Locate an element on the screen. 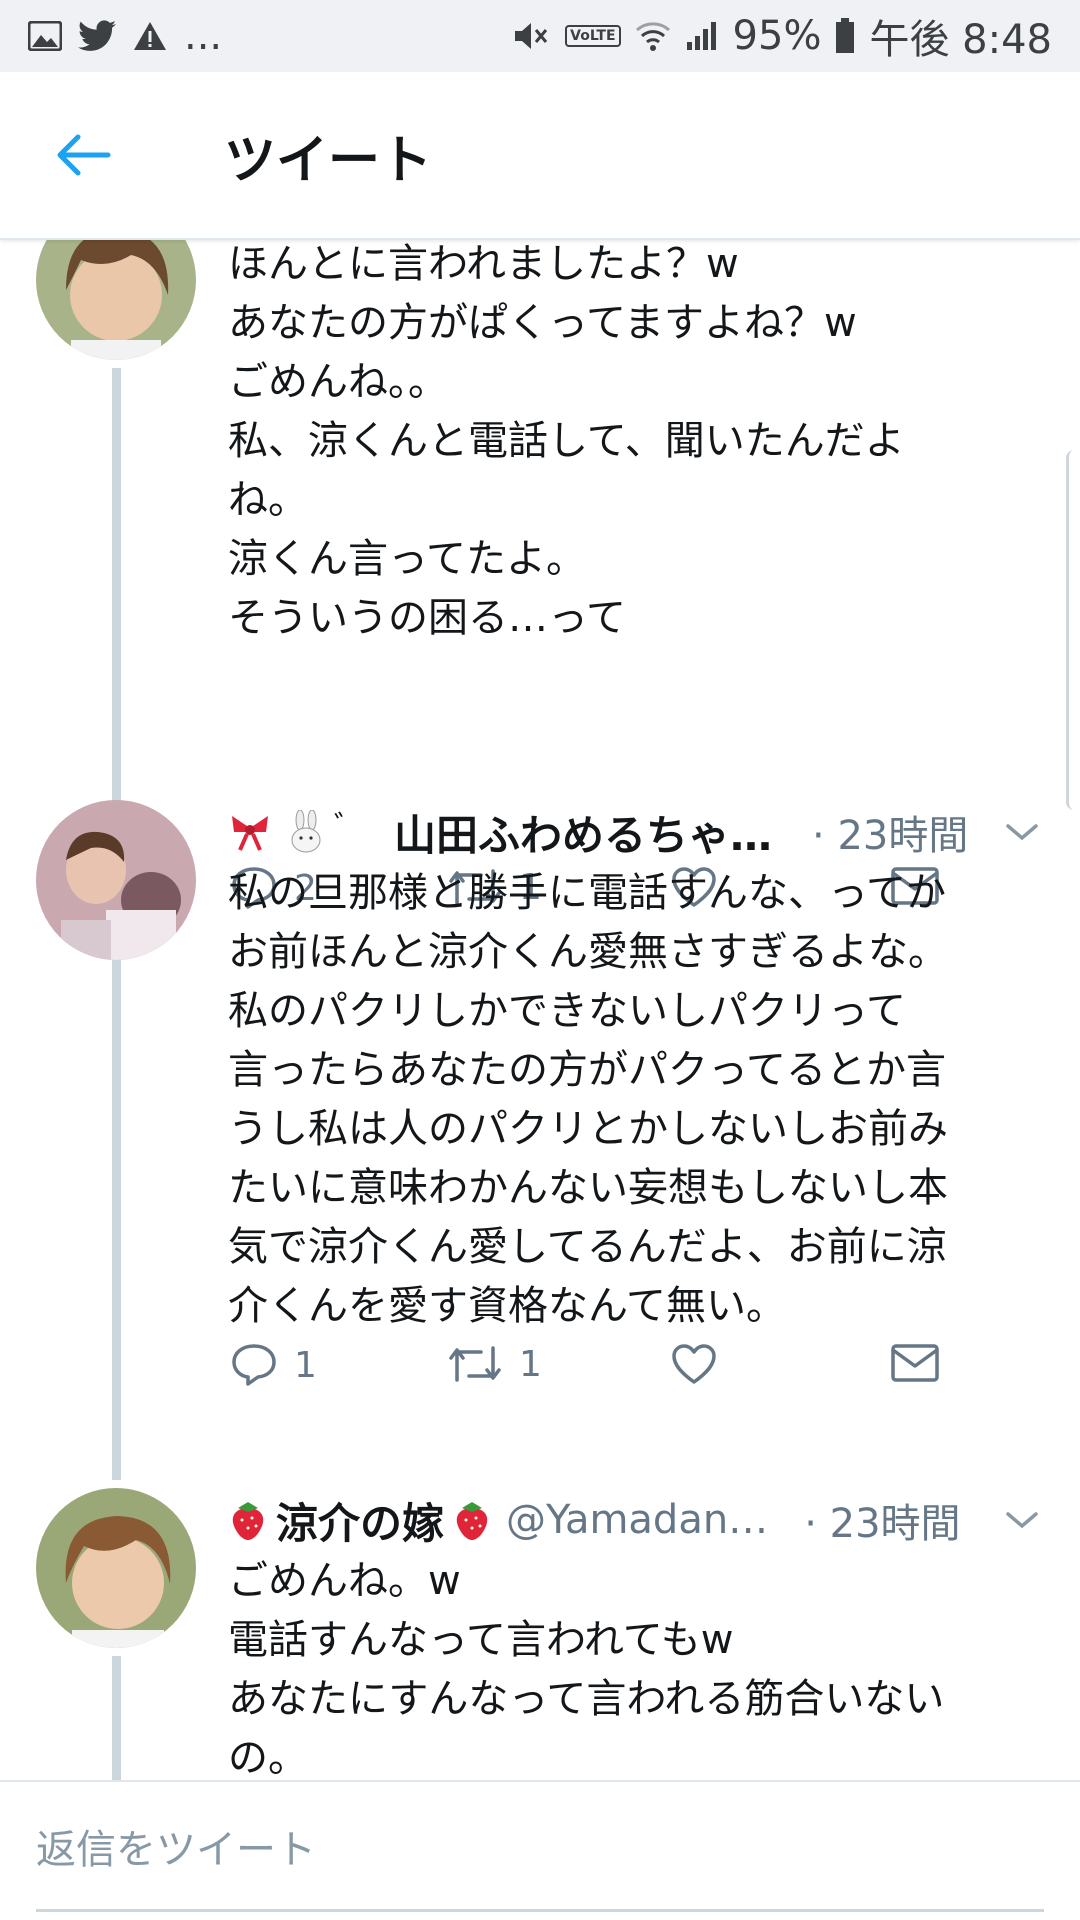 This screenshot has height=1920, width=1080. display-name: 涼介の嫁 is located at coordinates (360, 1520).